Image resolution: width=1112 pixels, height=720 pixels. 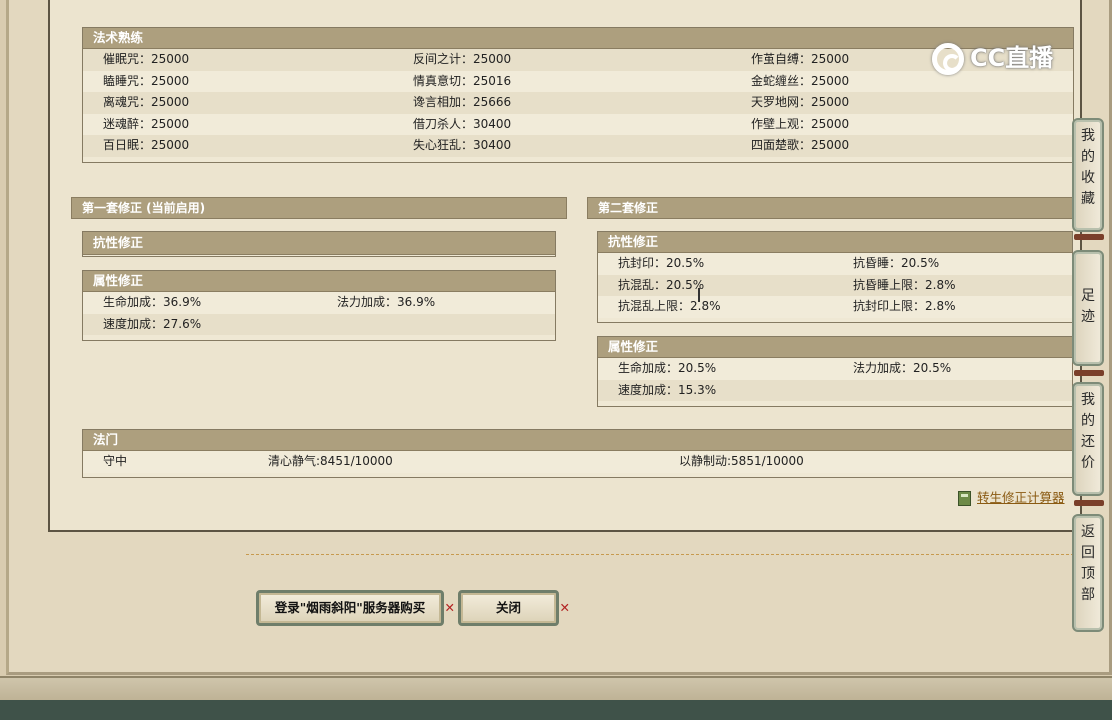 What do you see at coordinates (146, 80) in the screenshot?
I see `skill-cell: 瞌睡咒：25000` at bounding box center [146, 80].